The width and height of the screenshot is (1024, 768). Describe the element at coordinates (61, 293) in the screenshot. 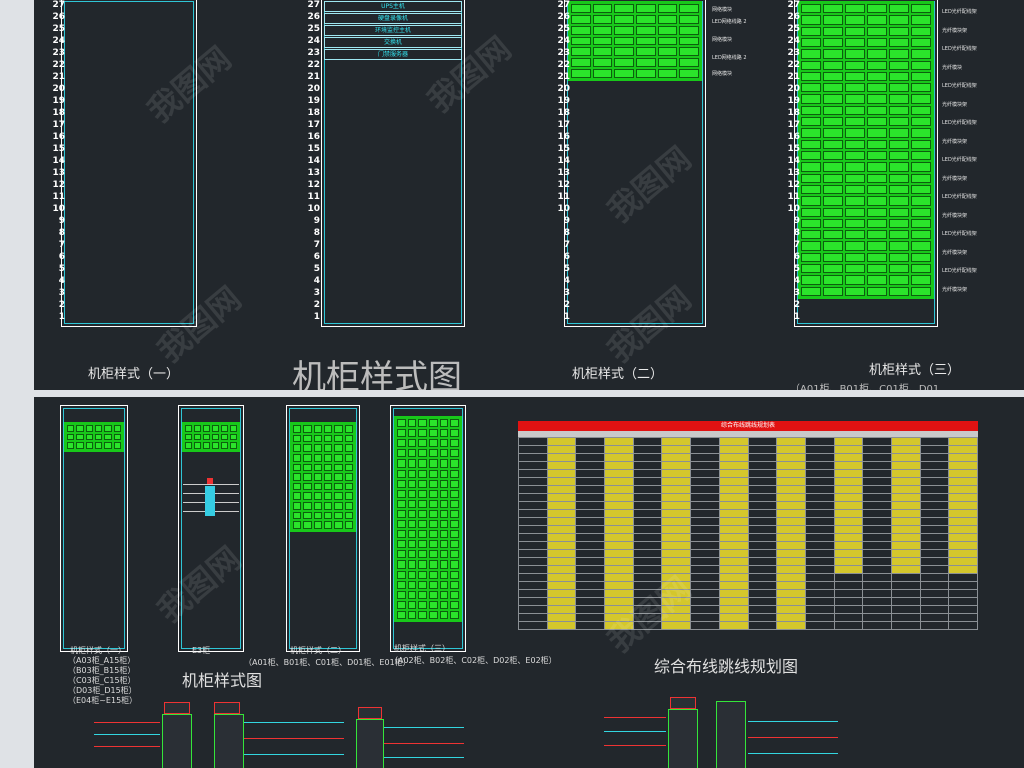

I see `rack-unit-number: 3` at that location.